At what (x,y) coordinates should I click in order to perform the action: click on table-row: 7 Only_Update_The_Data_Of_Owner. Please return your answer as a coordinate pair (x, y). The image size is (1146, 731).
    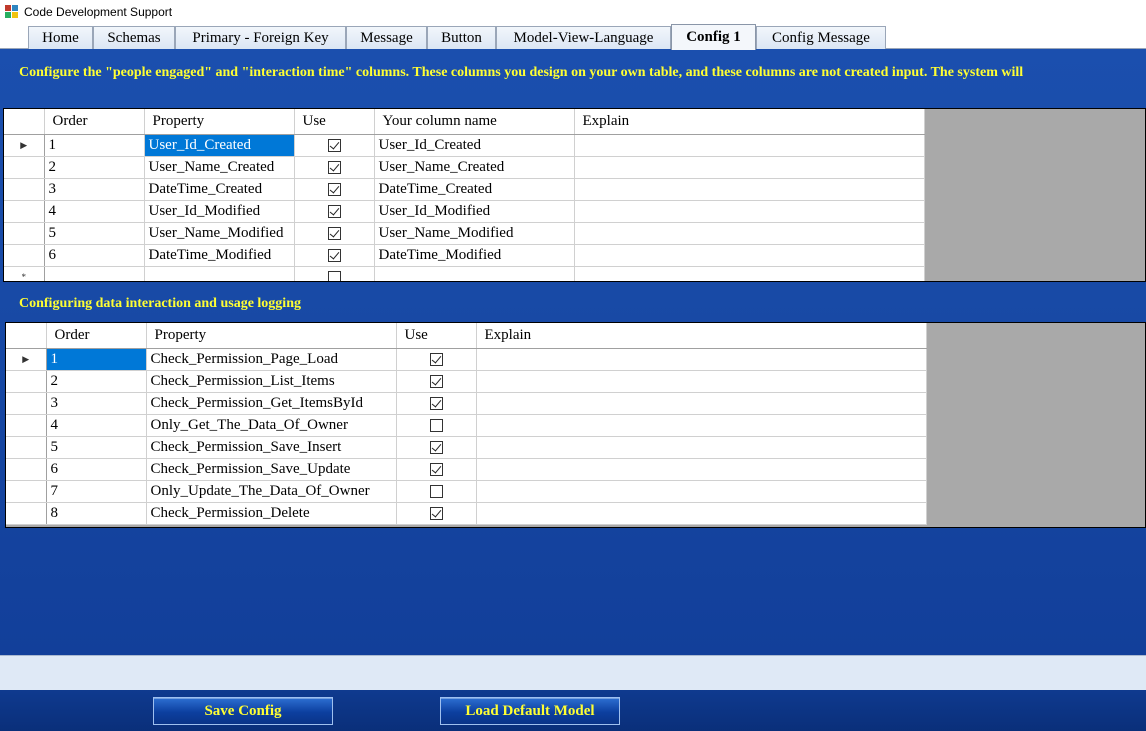
    Looking at the image, I should click on (466, 491).